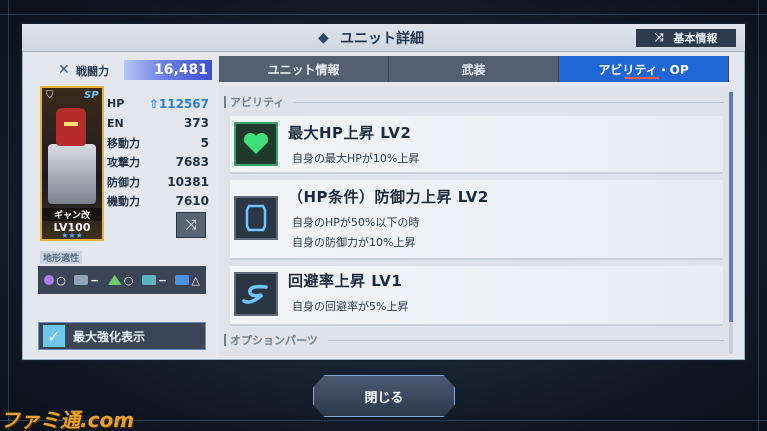 The image size is (767, 431). I want to click on terrain-adaptability: ○ − ○ − △, so click(122, 280).